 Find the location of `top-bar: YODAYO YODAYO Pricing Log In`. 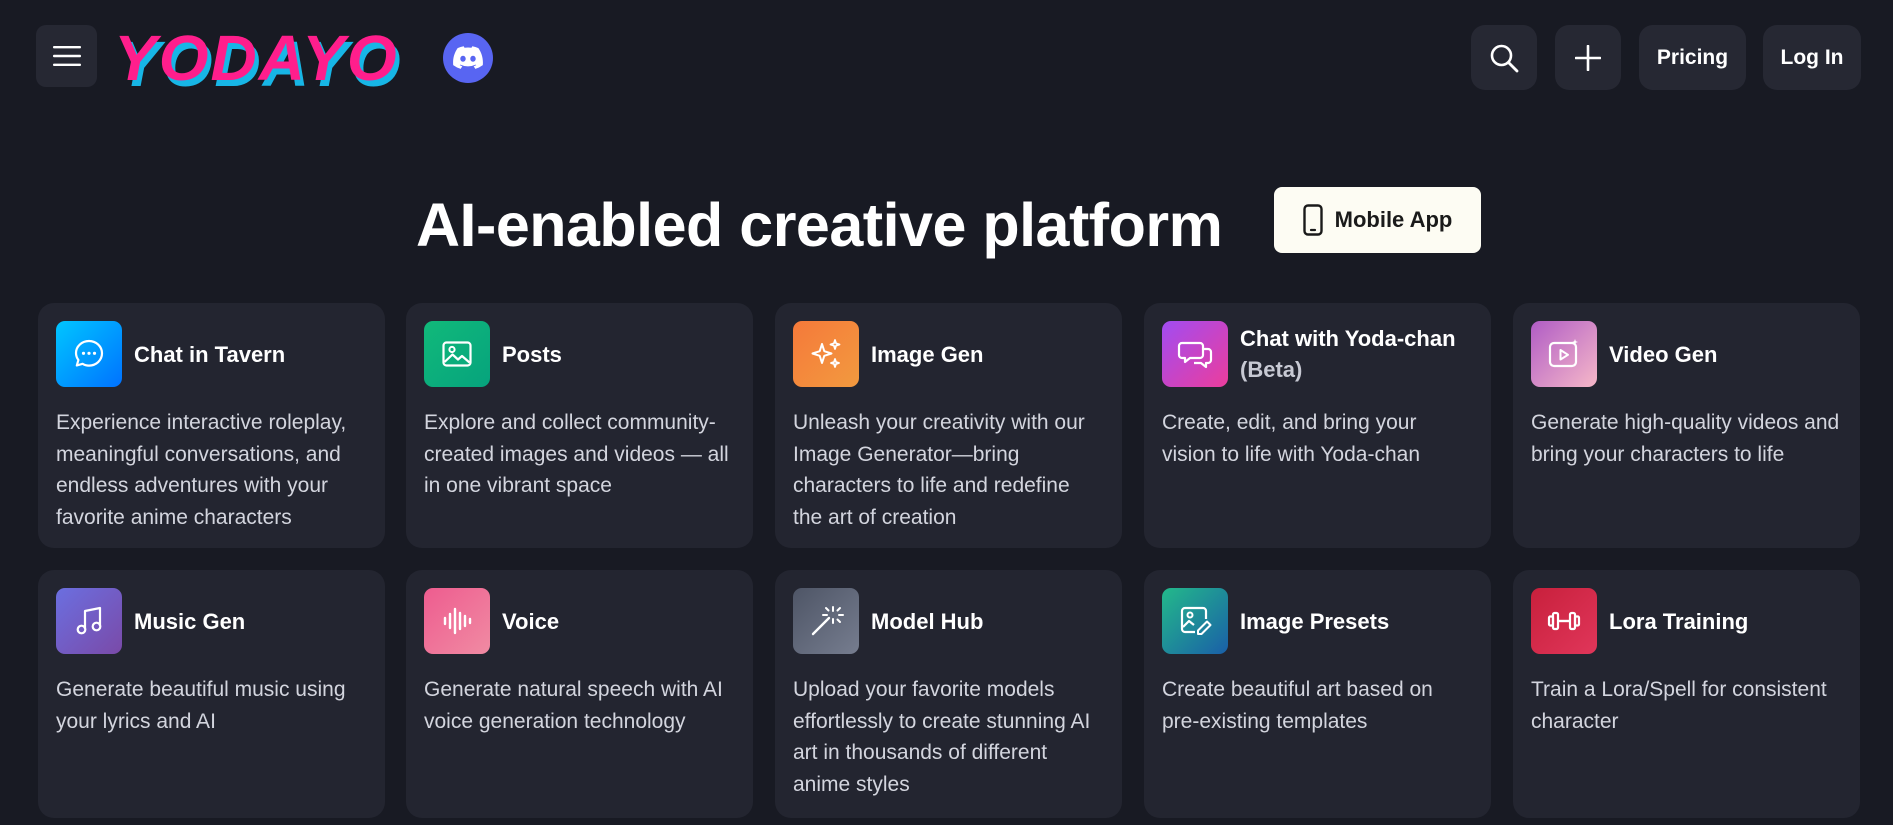

top-bar: YODAYO YODAYO Pricing Log In is located at coordinates (946, 58).